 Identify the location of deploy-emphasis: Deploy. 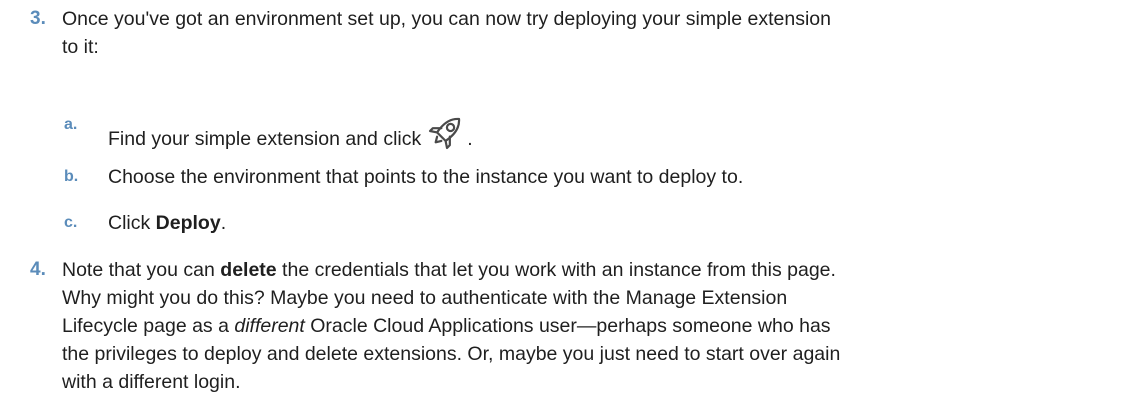
(188, 223).